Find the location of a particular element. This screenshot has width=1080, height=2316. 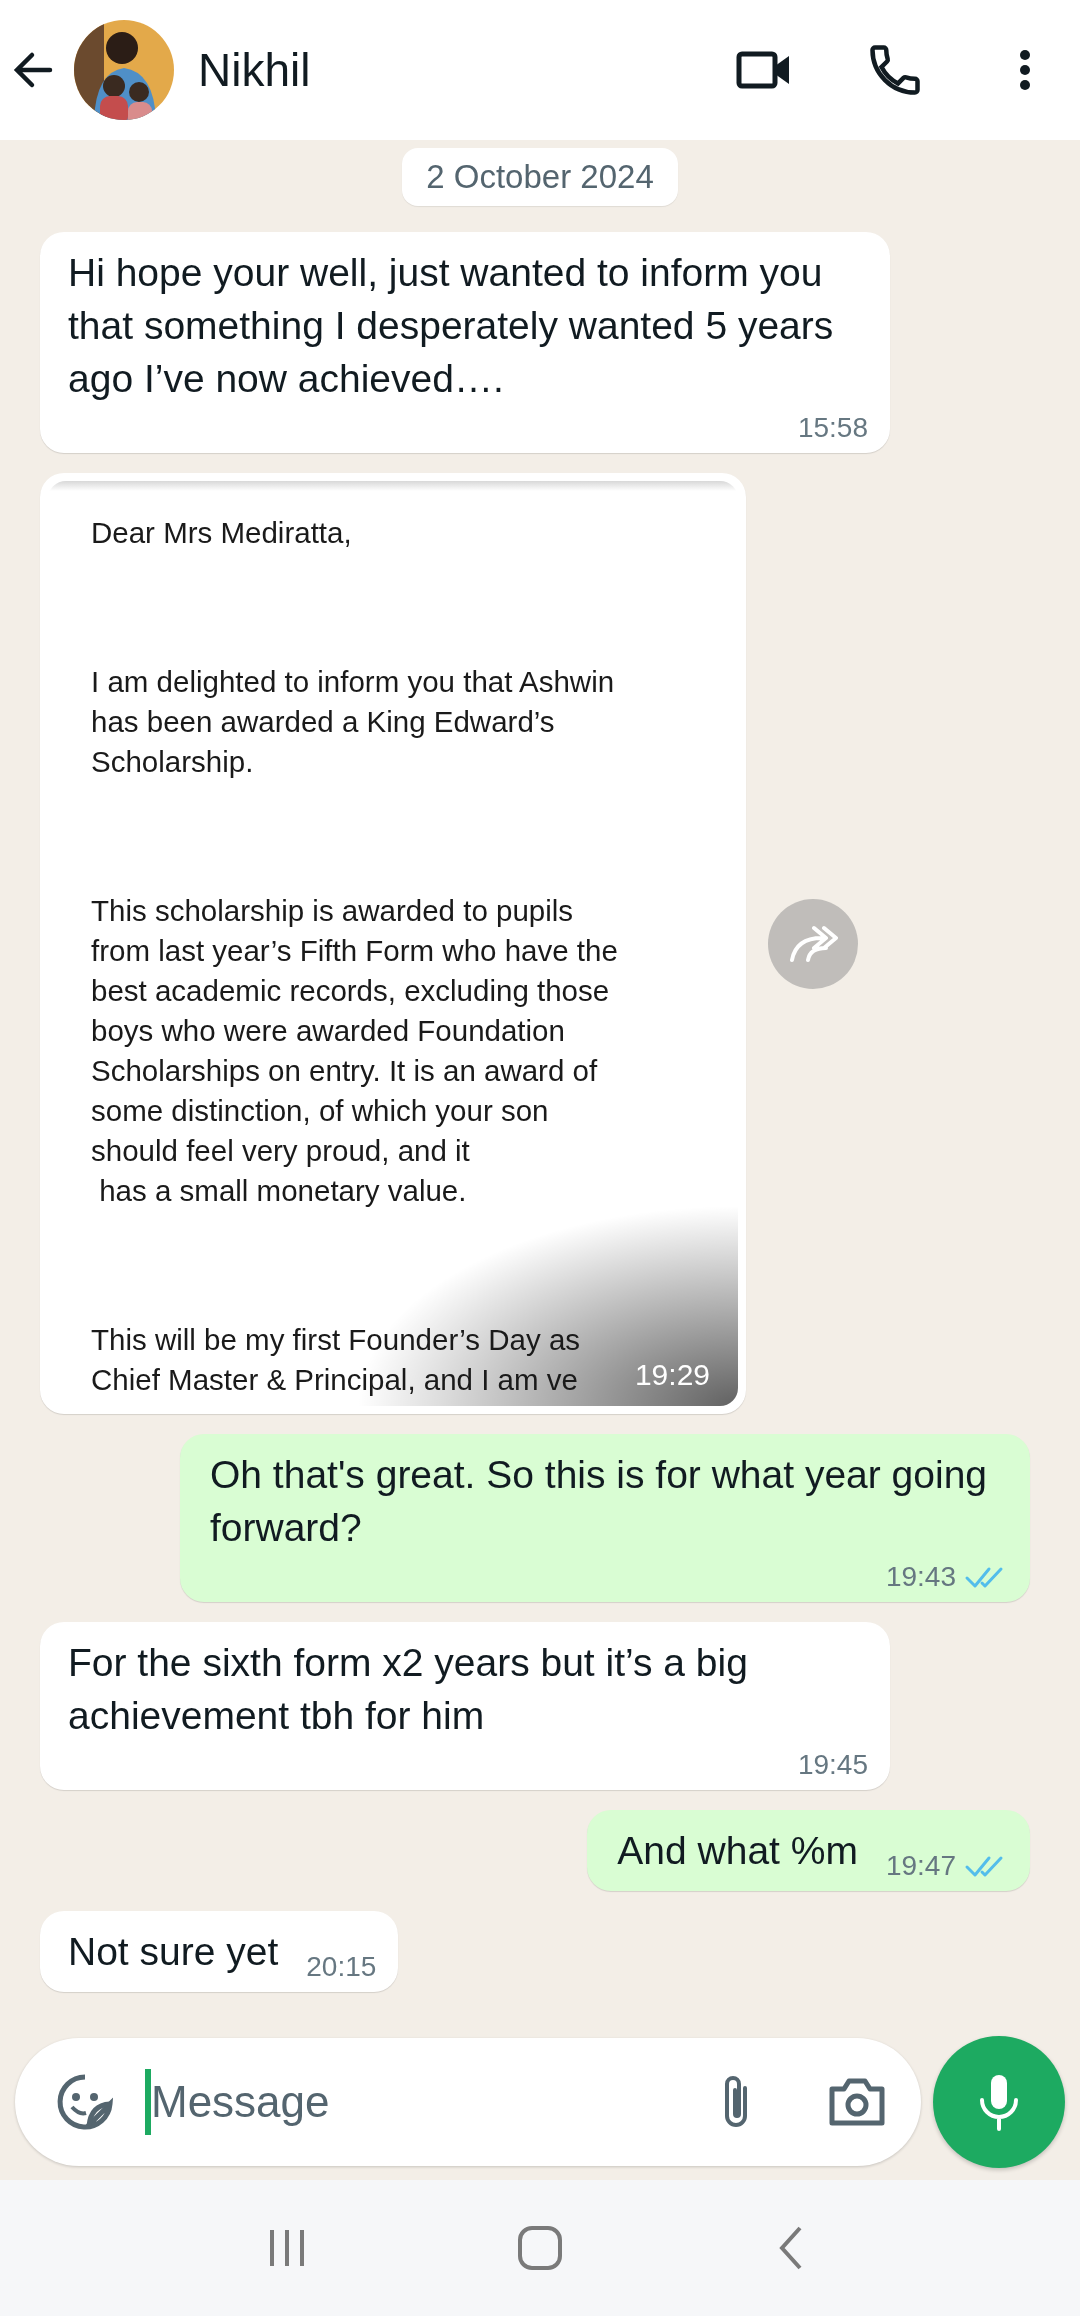

letter-line: Scholarships on entry. It is an award of is located at coordinates (344, 1071).